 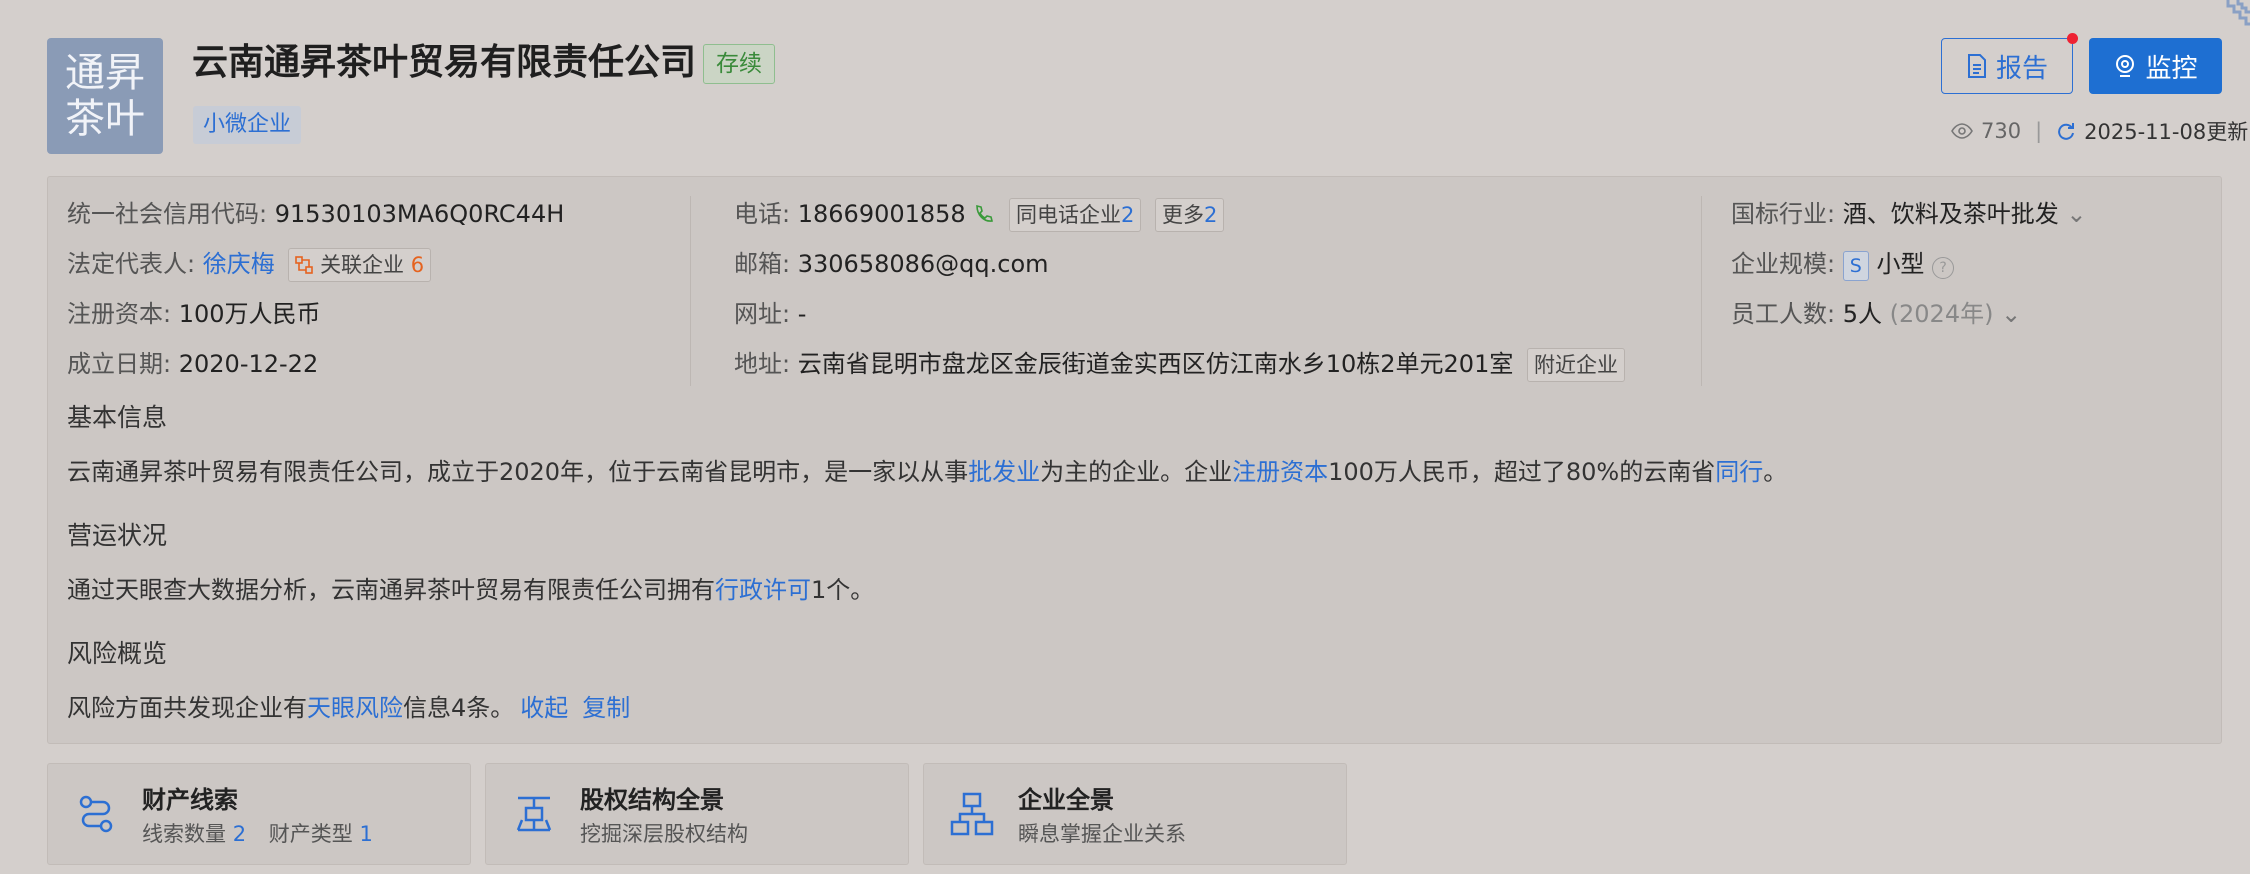 I want to click on corner-pattern-icon, so click(x=2238, y=13).